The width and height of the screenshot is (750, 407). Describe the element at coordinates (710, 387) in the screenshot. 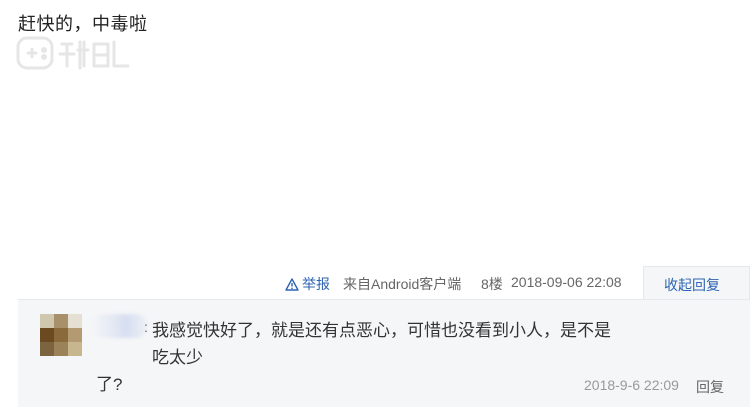

I see `reply-button: 回复` at that location.